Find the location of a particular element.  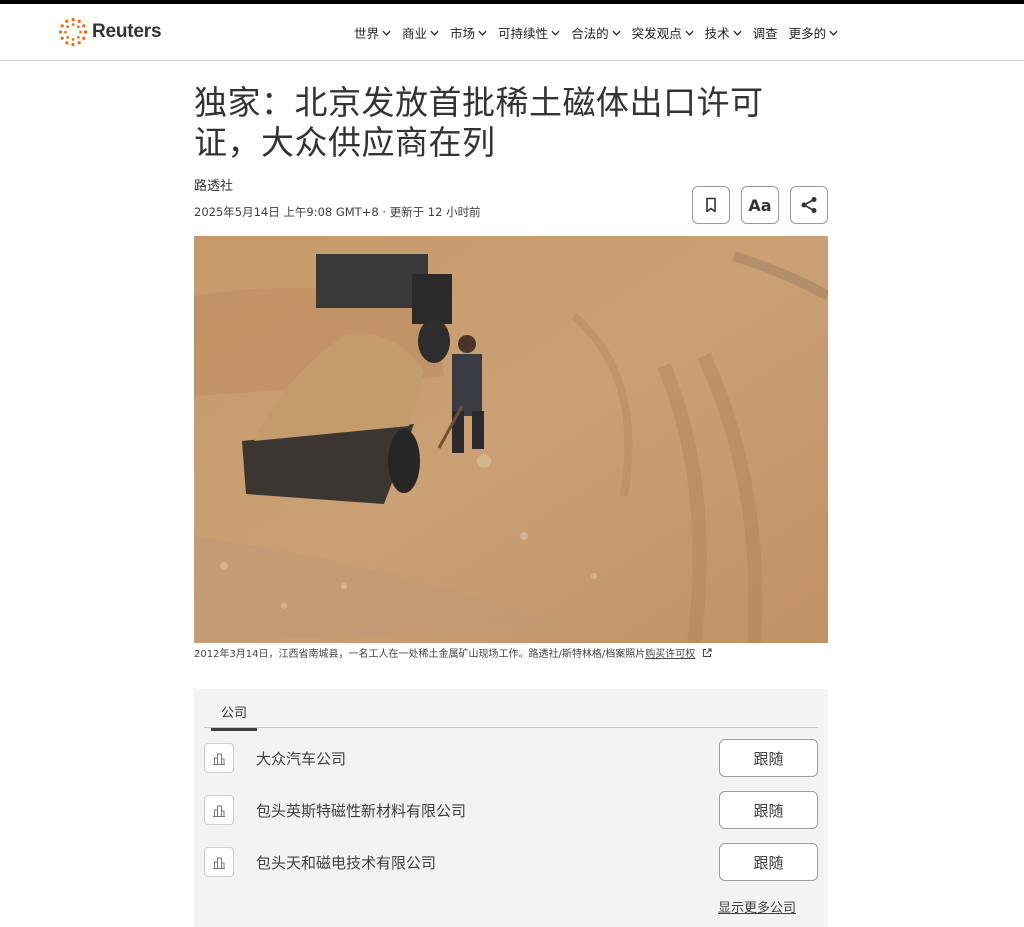

nav-label: 世界 is located at coordinates (367, 33).